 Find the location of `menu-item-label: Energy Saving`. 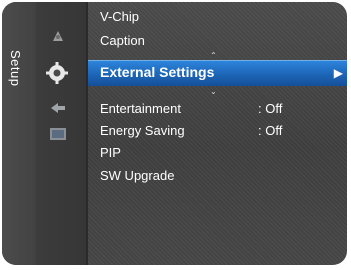

menu-item-label: Energy Saving is located at coordinates (142, 130).